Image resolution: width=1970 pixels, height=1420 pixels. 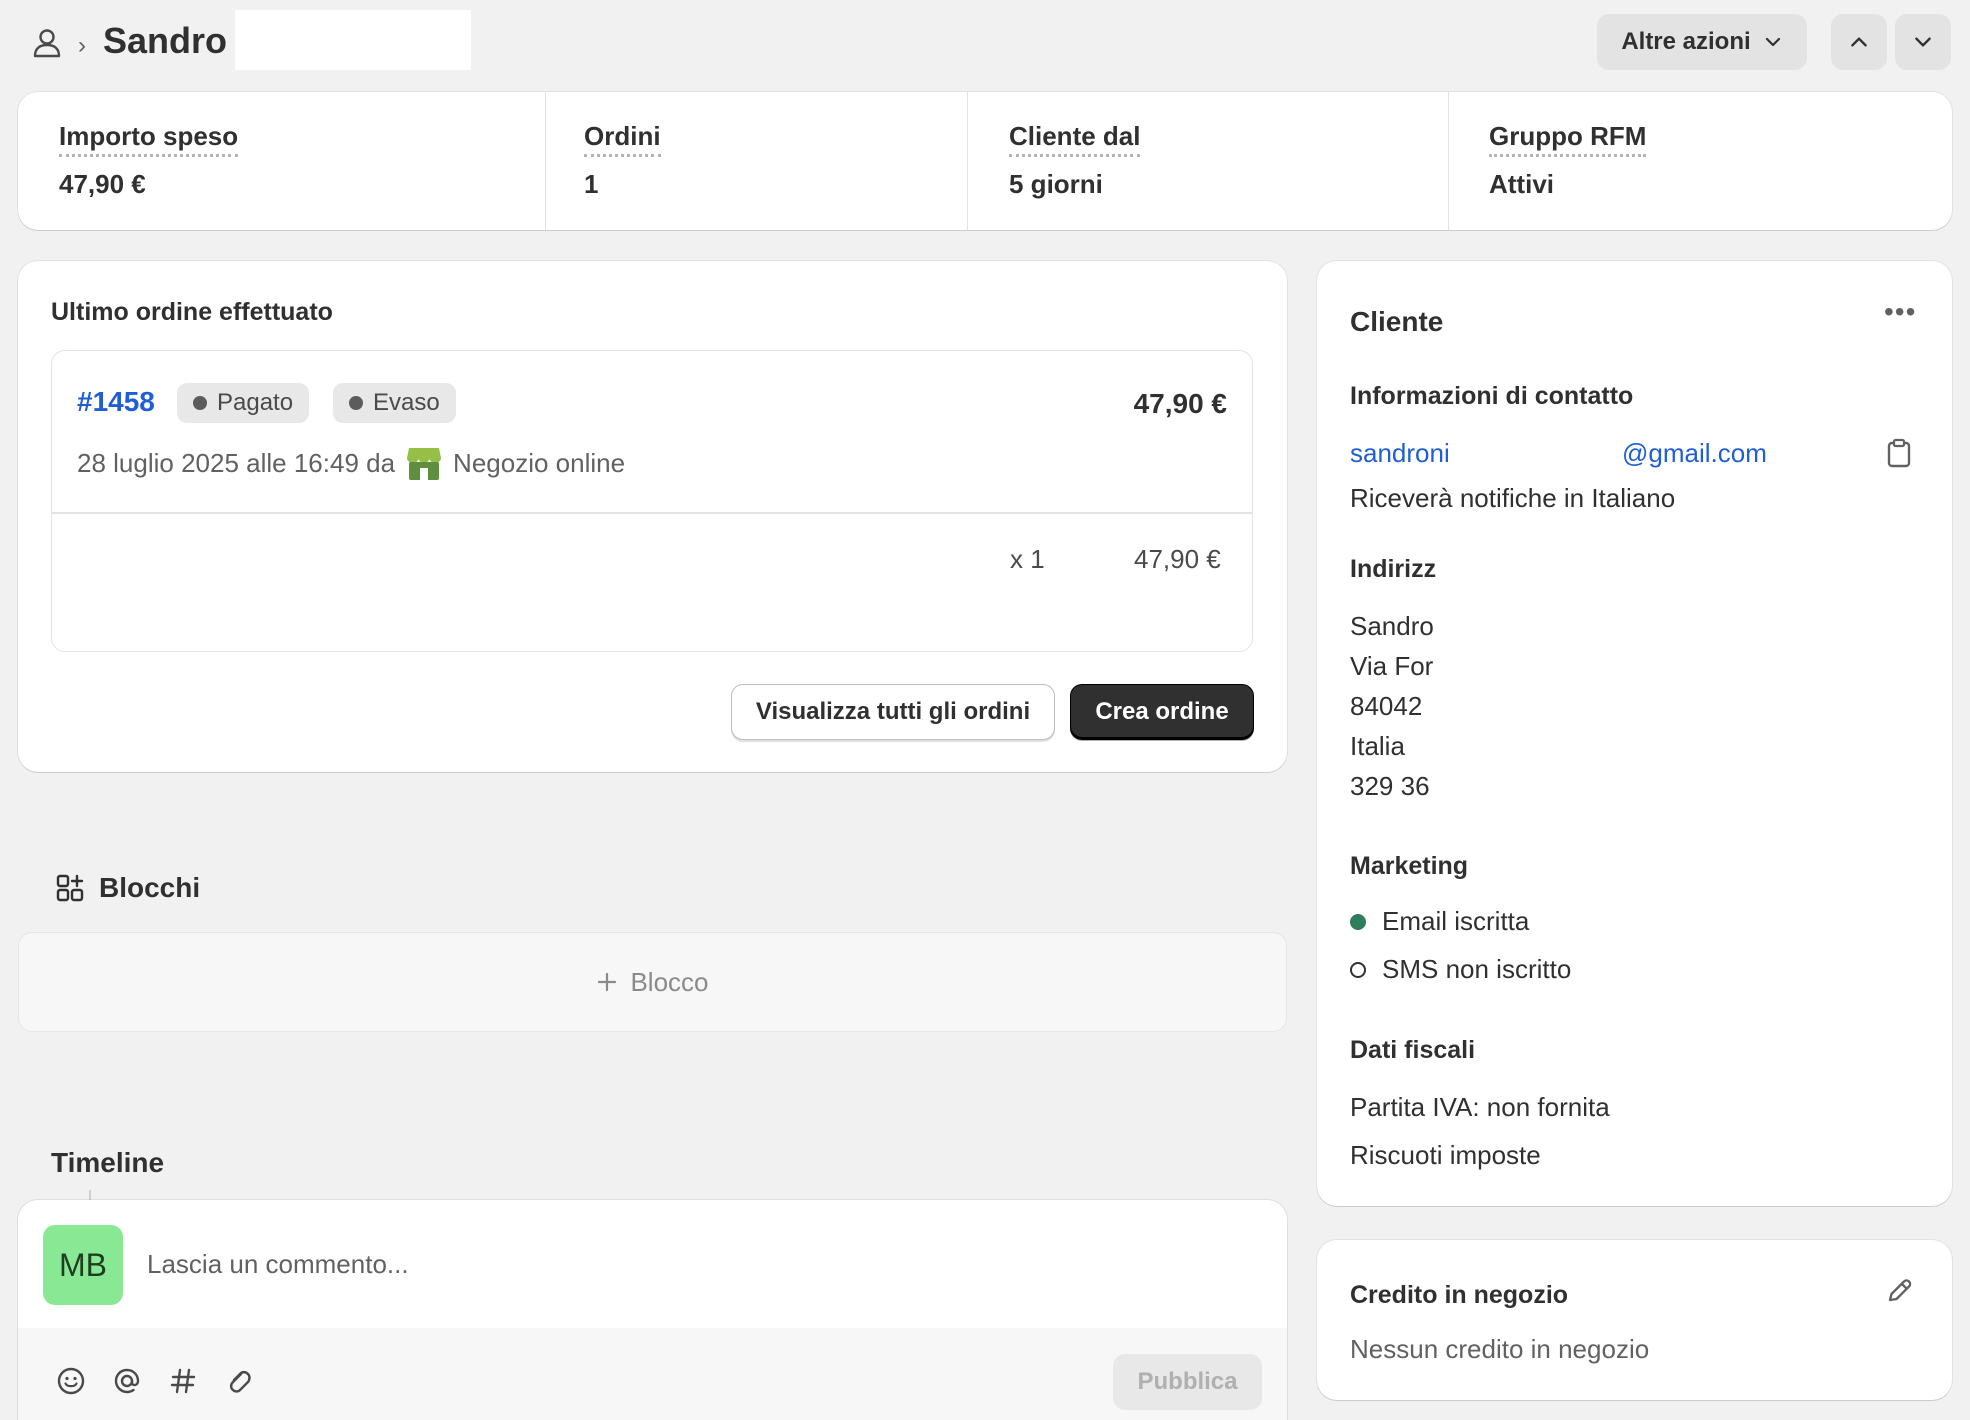 What do you see at coordinates (607, 982) in the screenshot?
I see `plus-icon` at bounding box center [607, 982].